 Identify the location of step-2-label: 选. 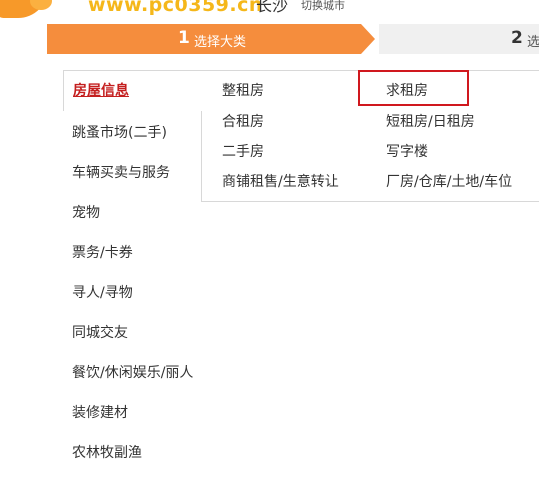
(533, 42).